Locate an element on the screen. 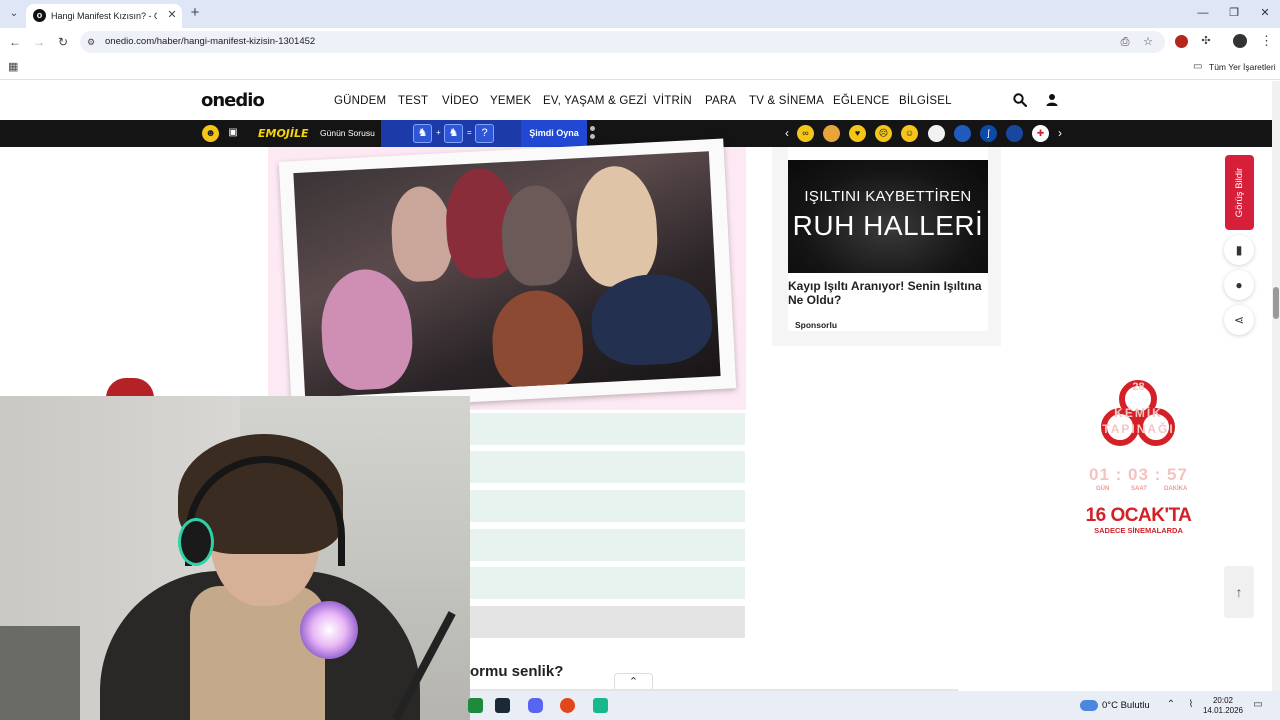  scrollbar-thumb is located at coordinates (1276, 303).